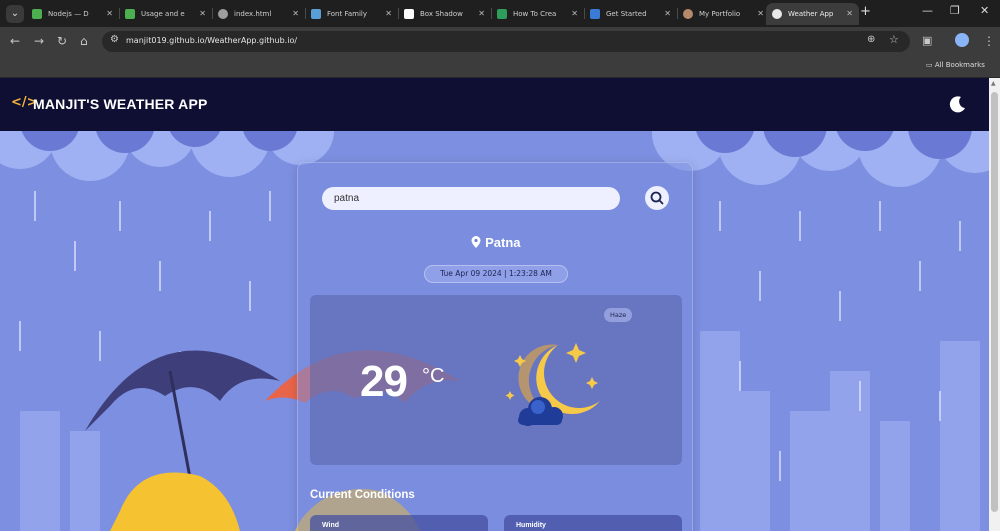  Describe the element at coordinates (39, 41) in the screenshot. I see `forward-icon: →` at that location.